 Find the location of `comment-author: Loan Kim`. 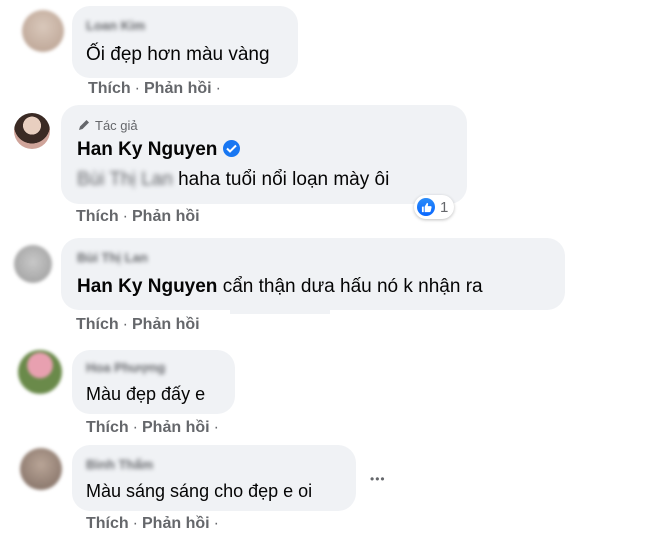

comment-author: Loan Kim is located at coordinates (115, 25).